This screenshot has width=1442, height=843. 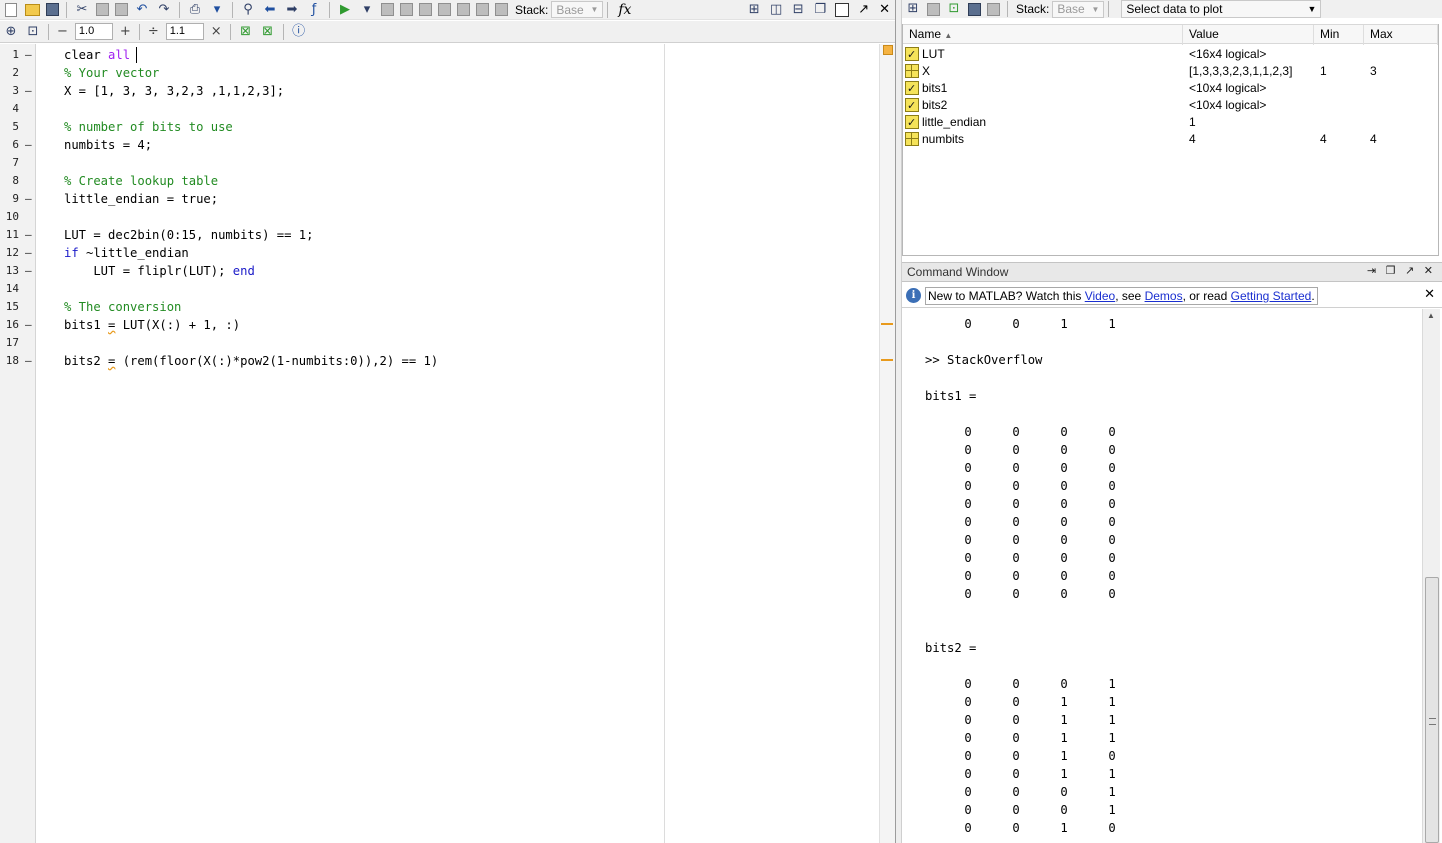 I want to click on evaluate-advance-icon: ⊠, so click(x=268, y=32).